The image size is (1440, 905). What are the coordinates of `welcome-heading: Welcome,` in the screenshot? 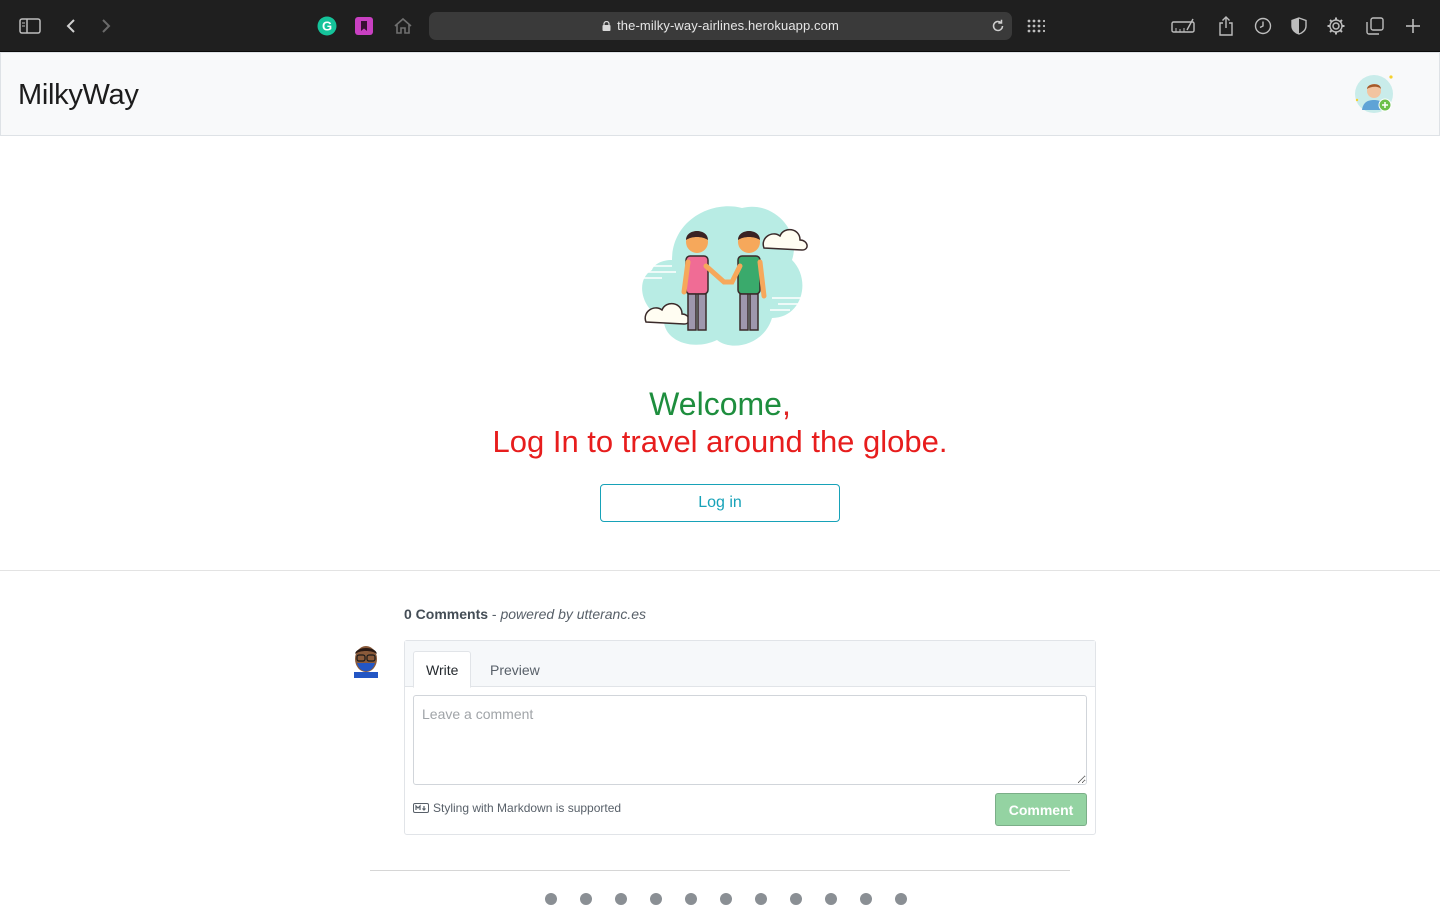 It's located at (720, 404).